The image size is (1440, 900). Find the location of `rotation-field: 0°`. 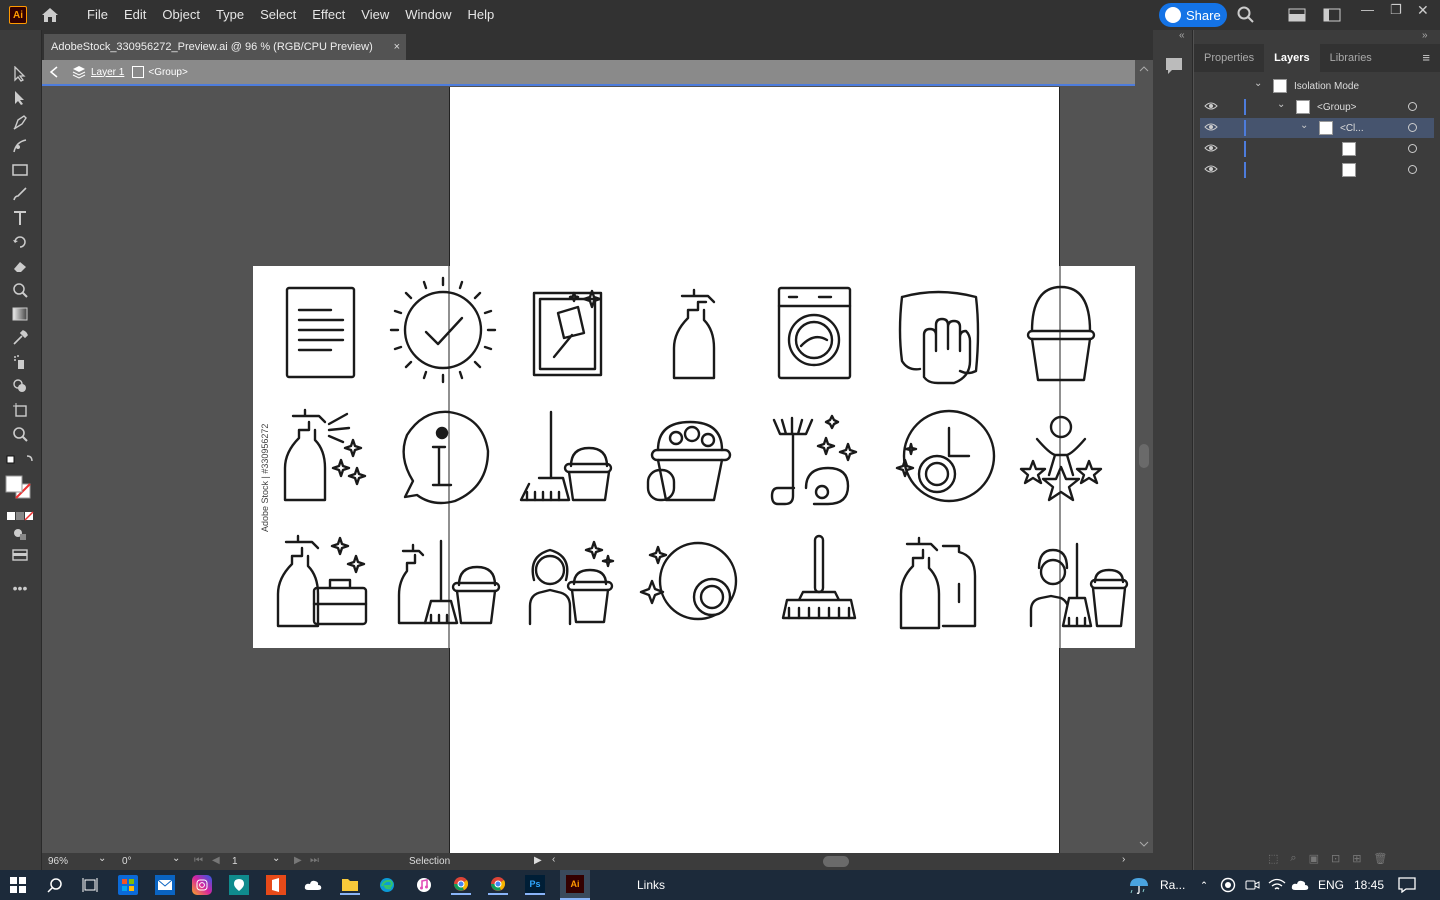

rotation-field: 0° is located at coordinates (127, 861).